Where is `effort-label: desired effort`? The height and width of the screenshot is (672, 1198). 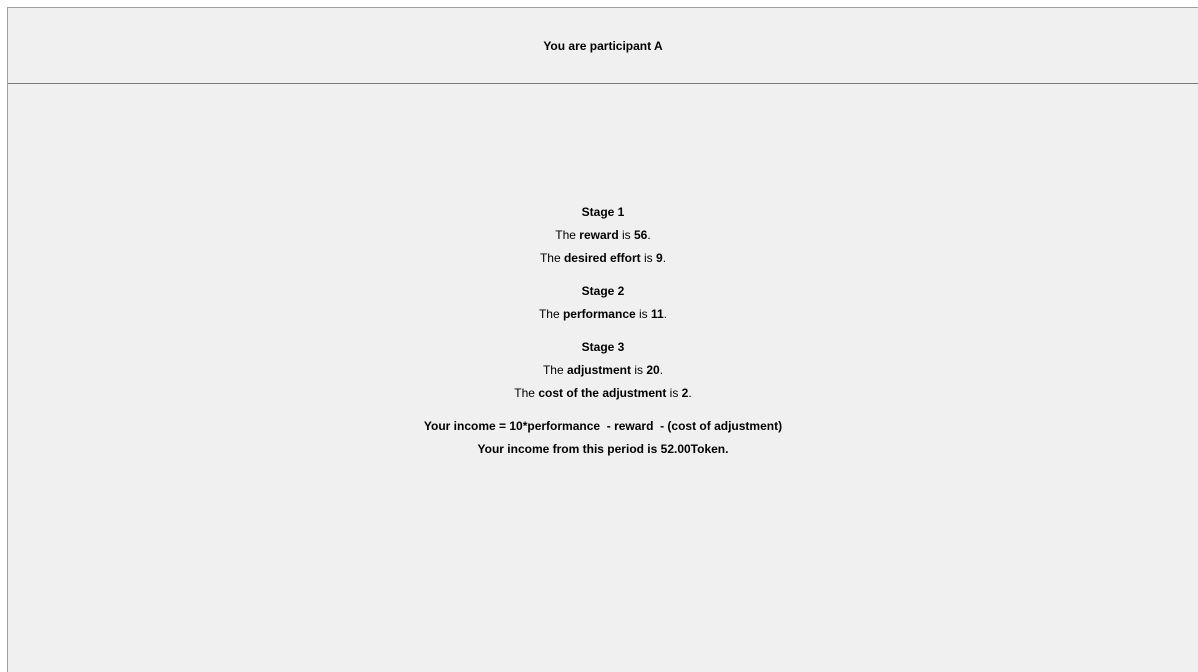 effort-label: desired effort is located at coordinates (602, 258).